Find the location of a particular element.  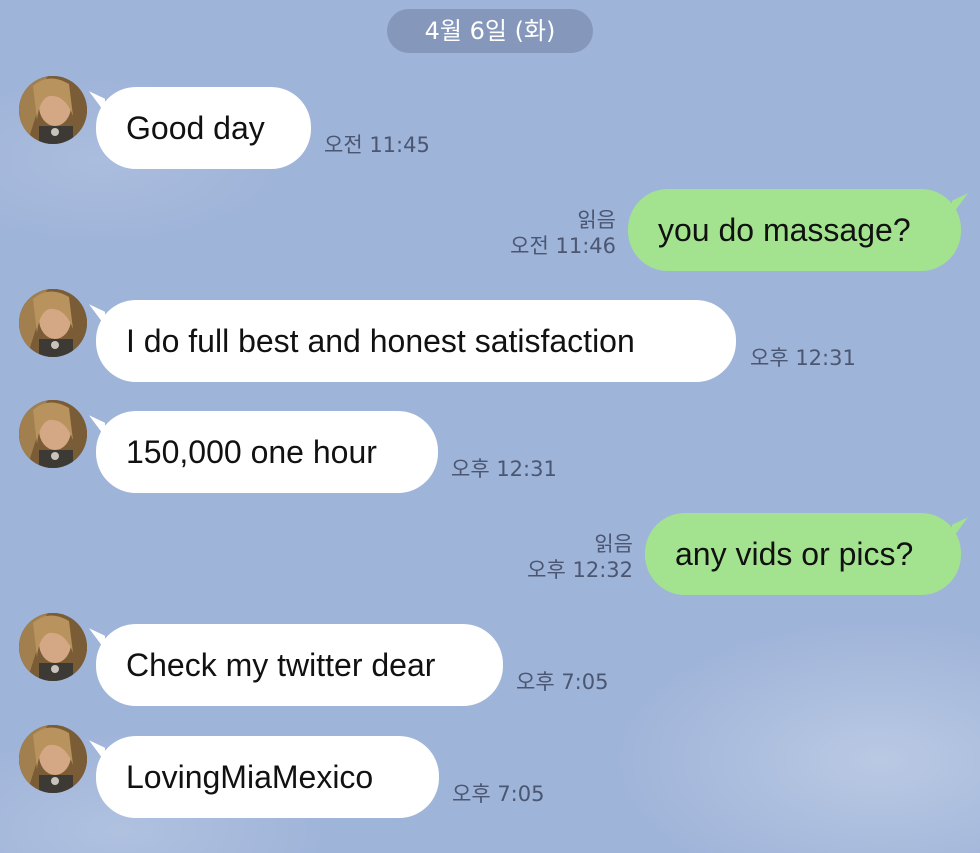

message-bubble-incoming: Check my twitter dear is located at coordinates (299, 665).